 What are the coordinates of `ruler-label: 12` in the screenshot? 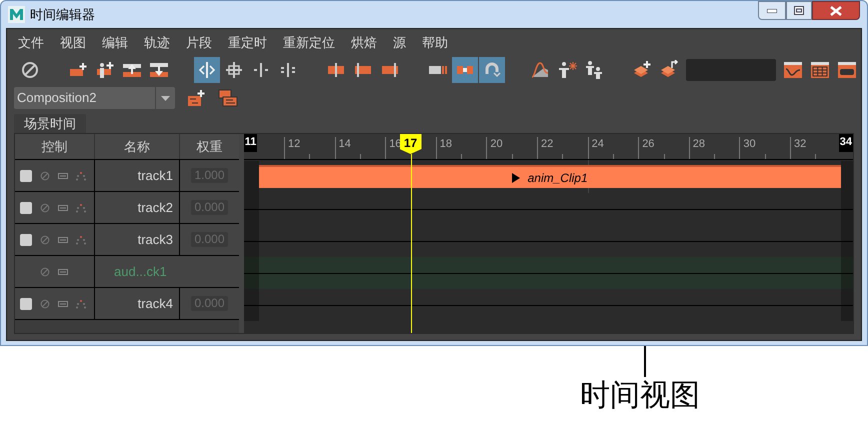 It's located at (294, 144).